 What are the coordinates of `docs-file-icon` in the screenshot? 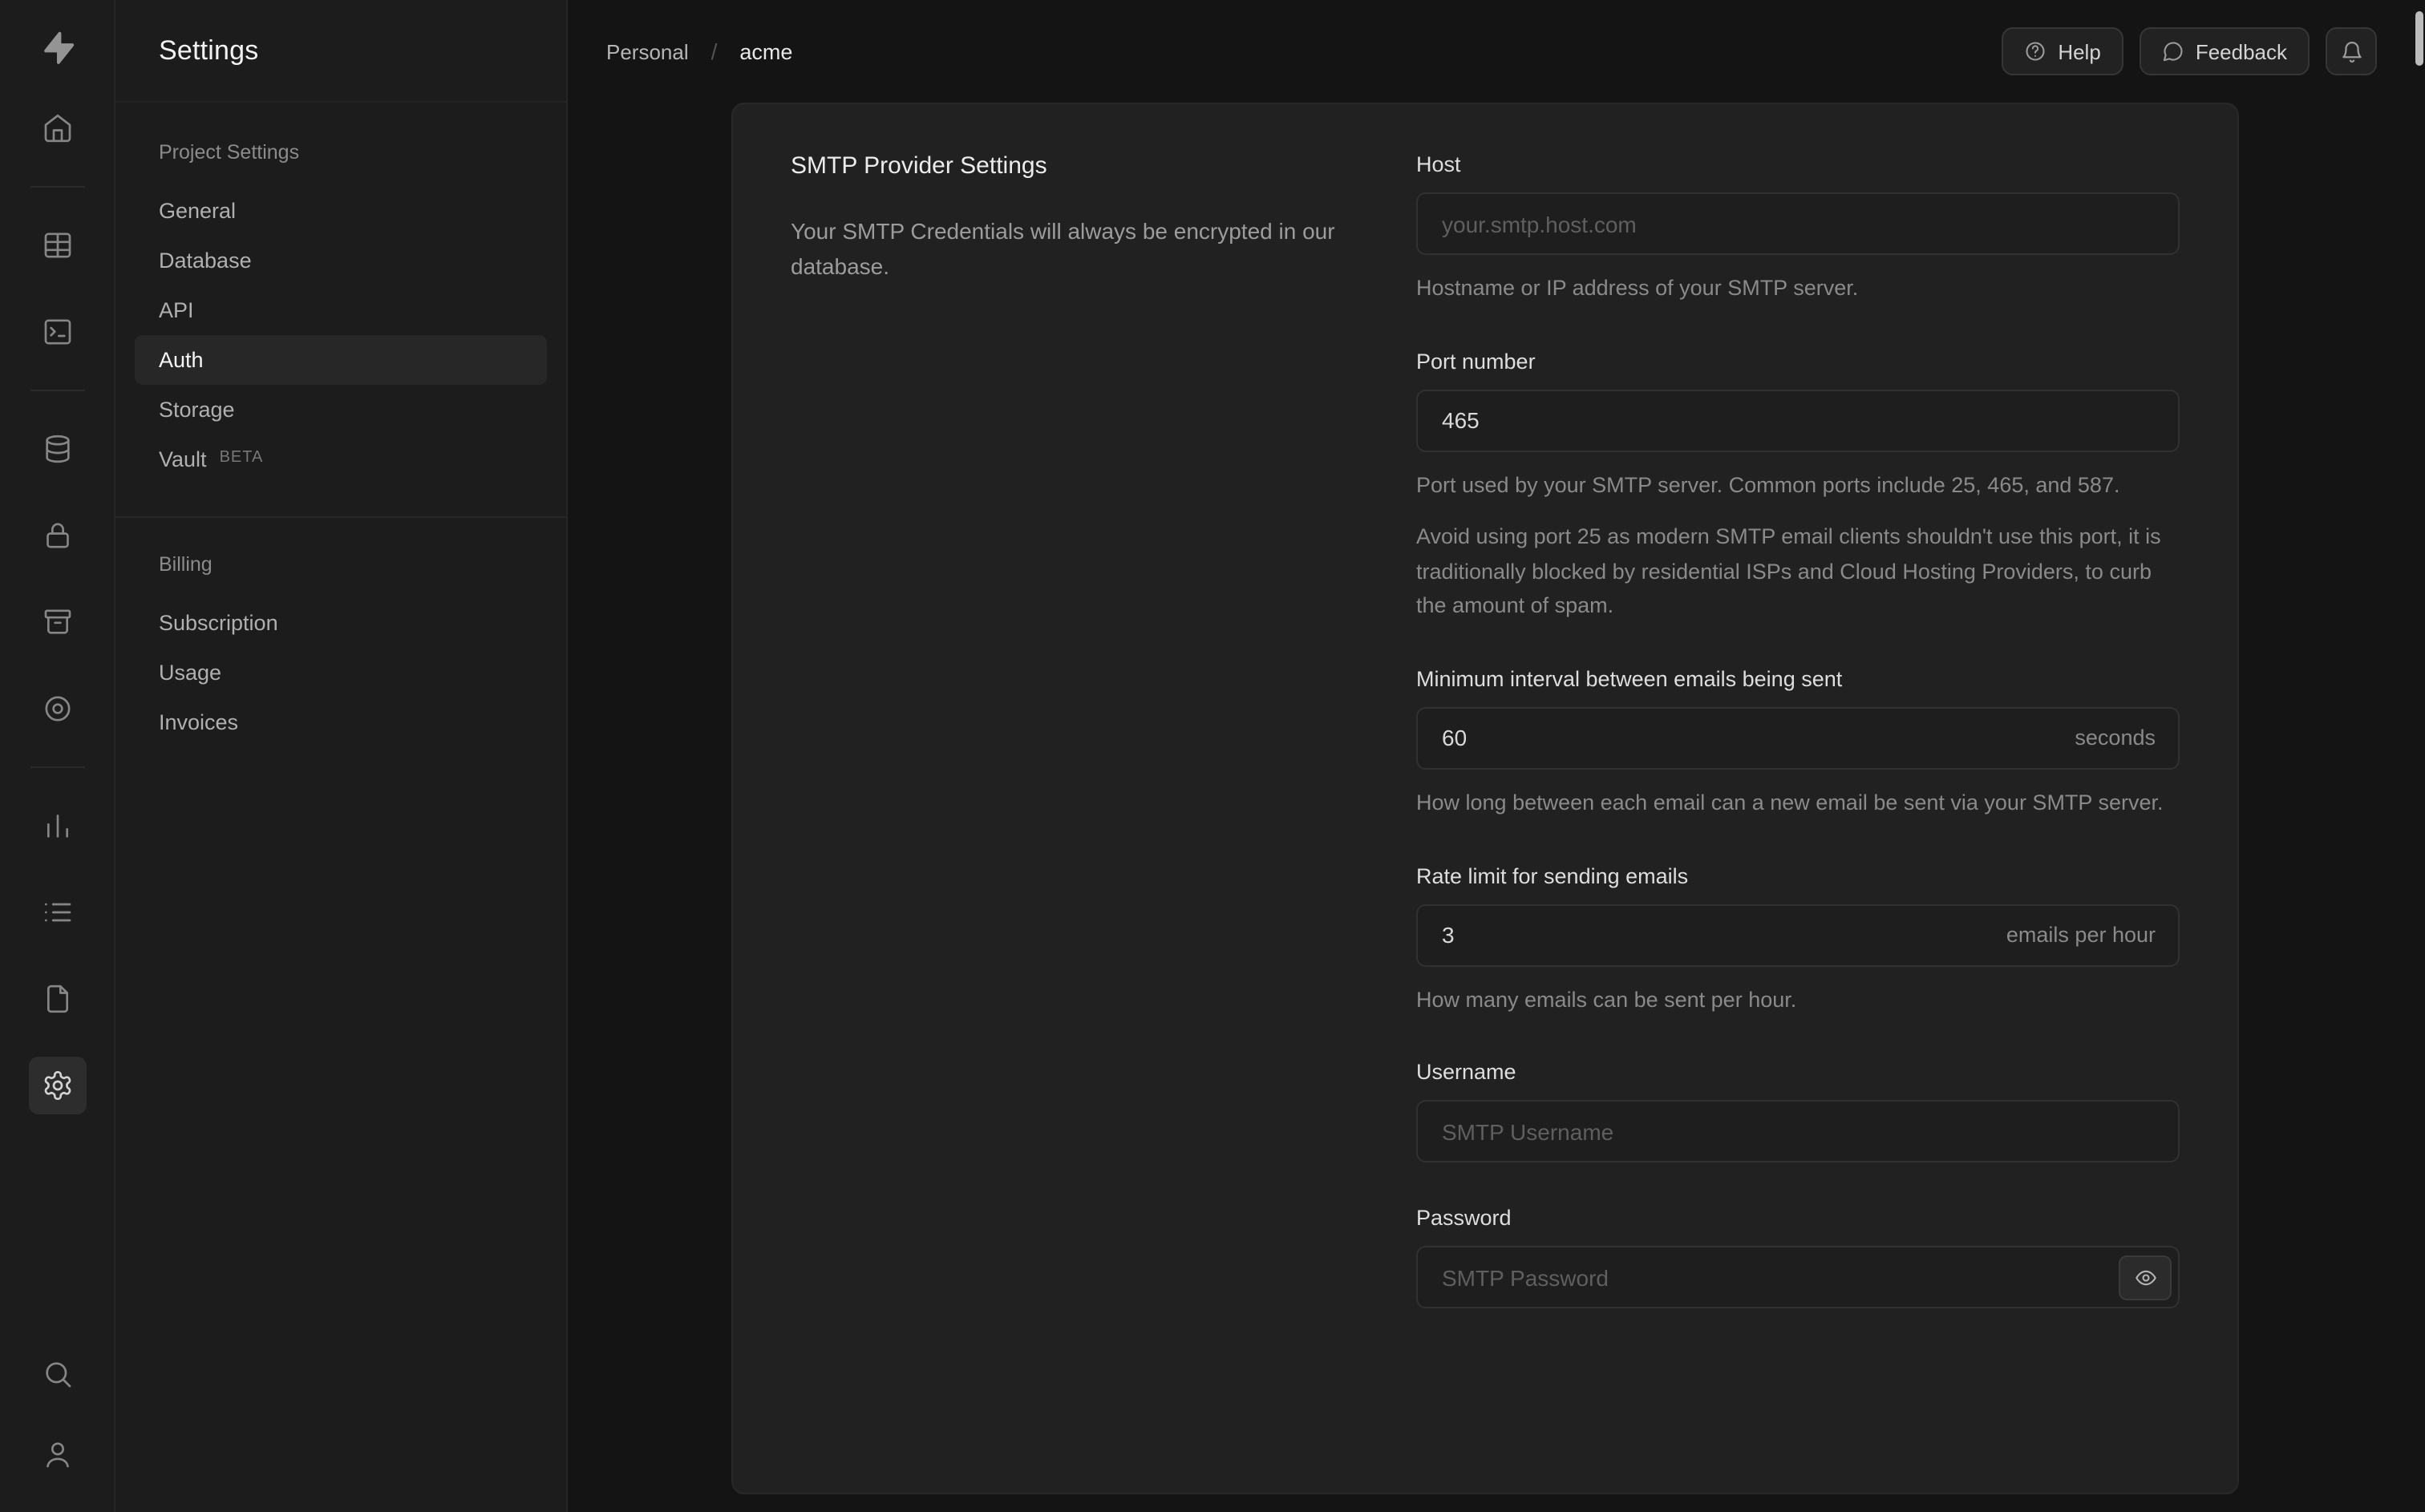 It's located at (57, 999).